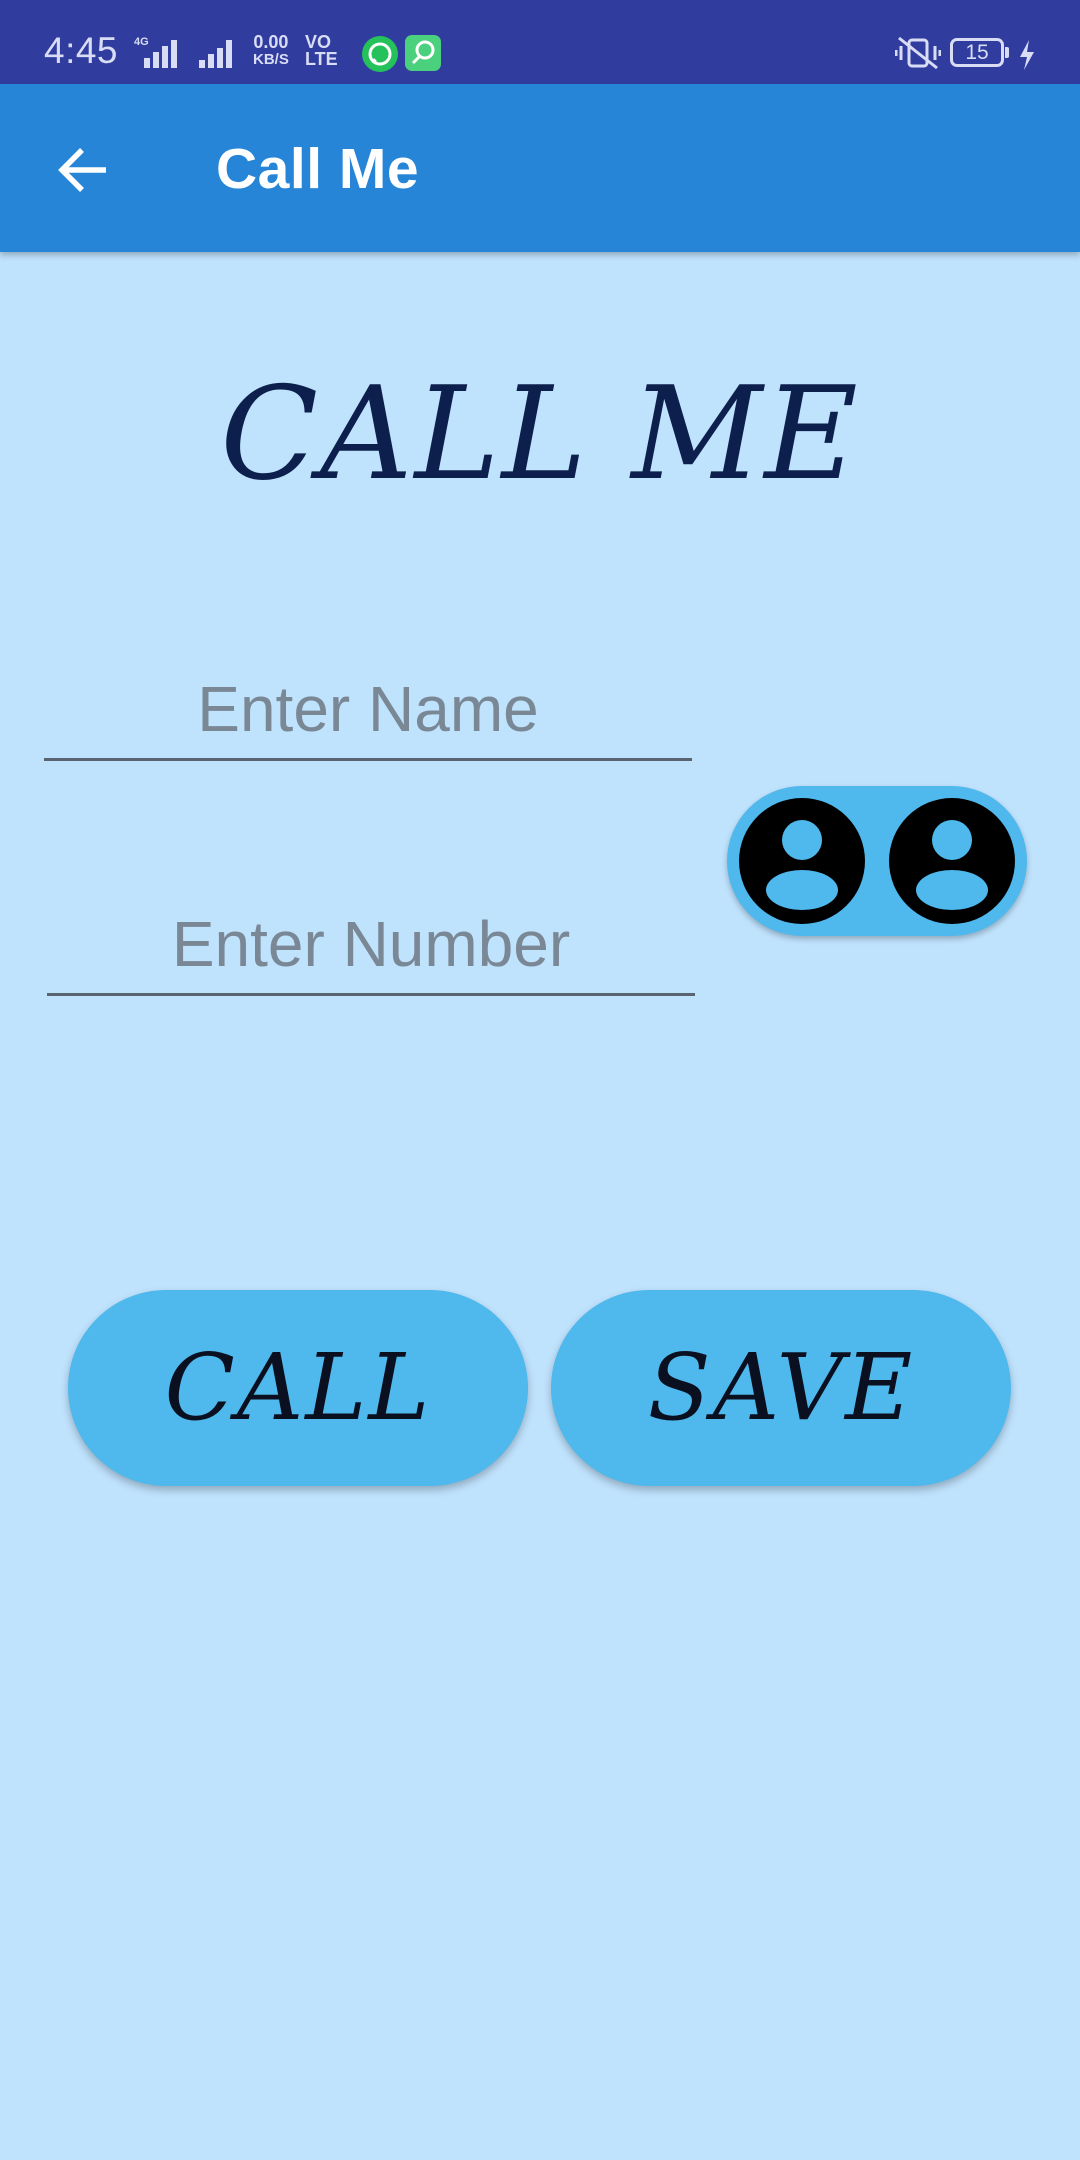 The height and width of the screenshot is (2160, 1080). What do you see at coordinates (321, 59) in the screenshot?
I see `volte-bottom-label: LTE` at bounding box center [321, 59].